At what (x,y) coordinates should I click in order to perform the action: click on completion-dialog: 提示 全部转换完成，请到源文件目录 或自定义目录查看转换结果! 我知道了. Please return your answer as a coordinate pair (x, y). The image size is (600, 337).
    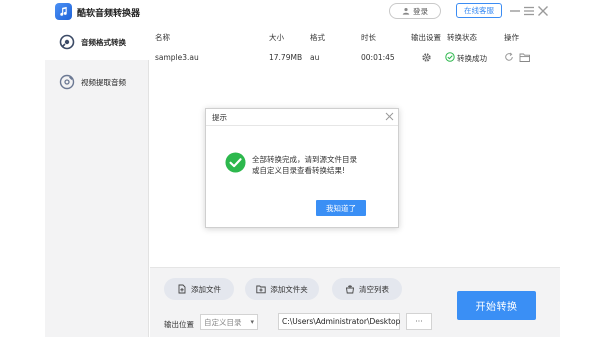
    Looking at the image, I should click on (302, 168).